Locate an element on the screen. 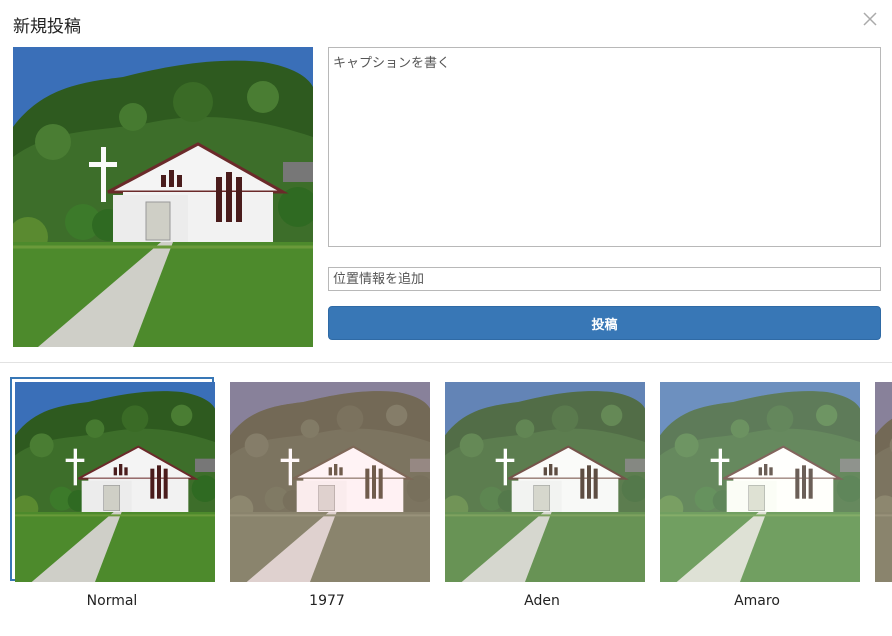 The width and height of the screenshot is (892, 636). divider is located at coordinates (446, 362).